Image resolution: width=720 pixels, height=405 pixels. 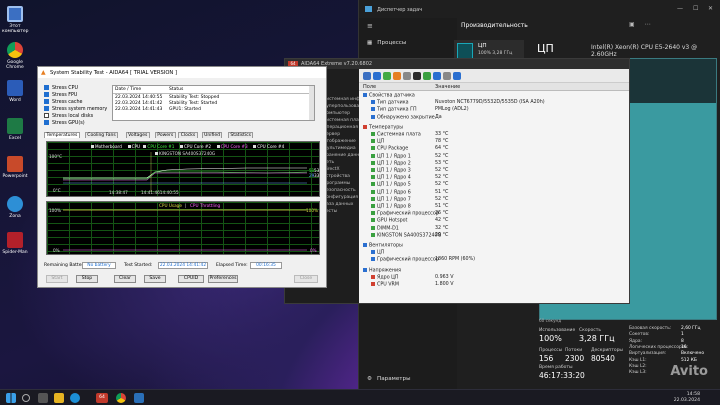 What do you see at coordinates (494, 157) in the screenshot?
I see `sensor-row: ЦП 1 / Ядро 1 52 °C` at bounding box center [494, 157].